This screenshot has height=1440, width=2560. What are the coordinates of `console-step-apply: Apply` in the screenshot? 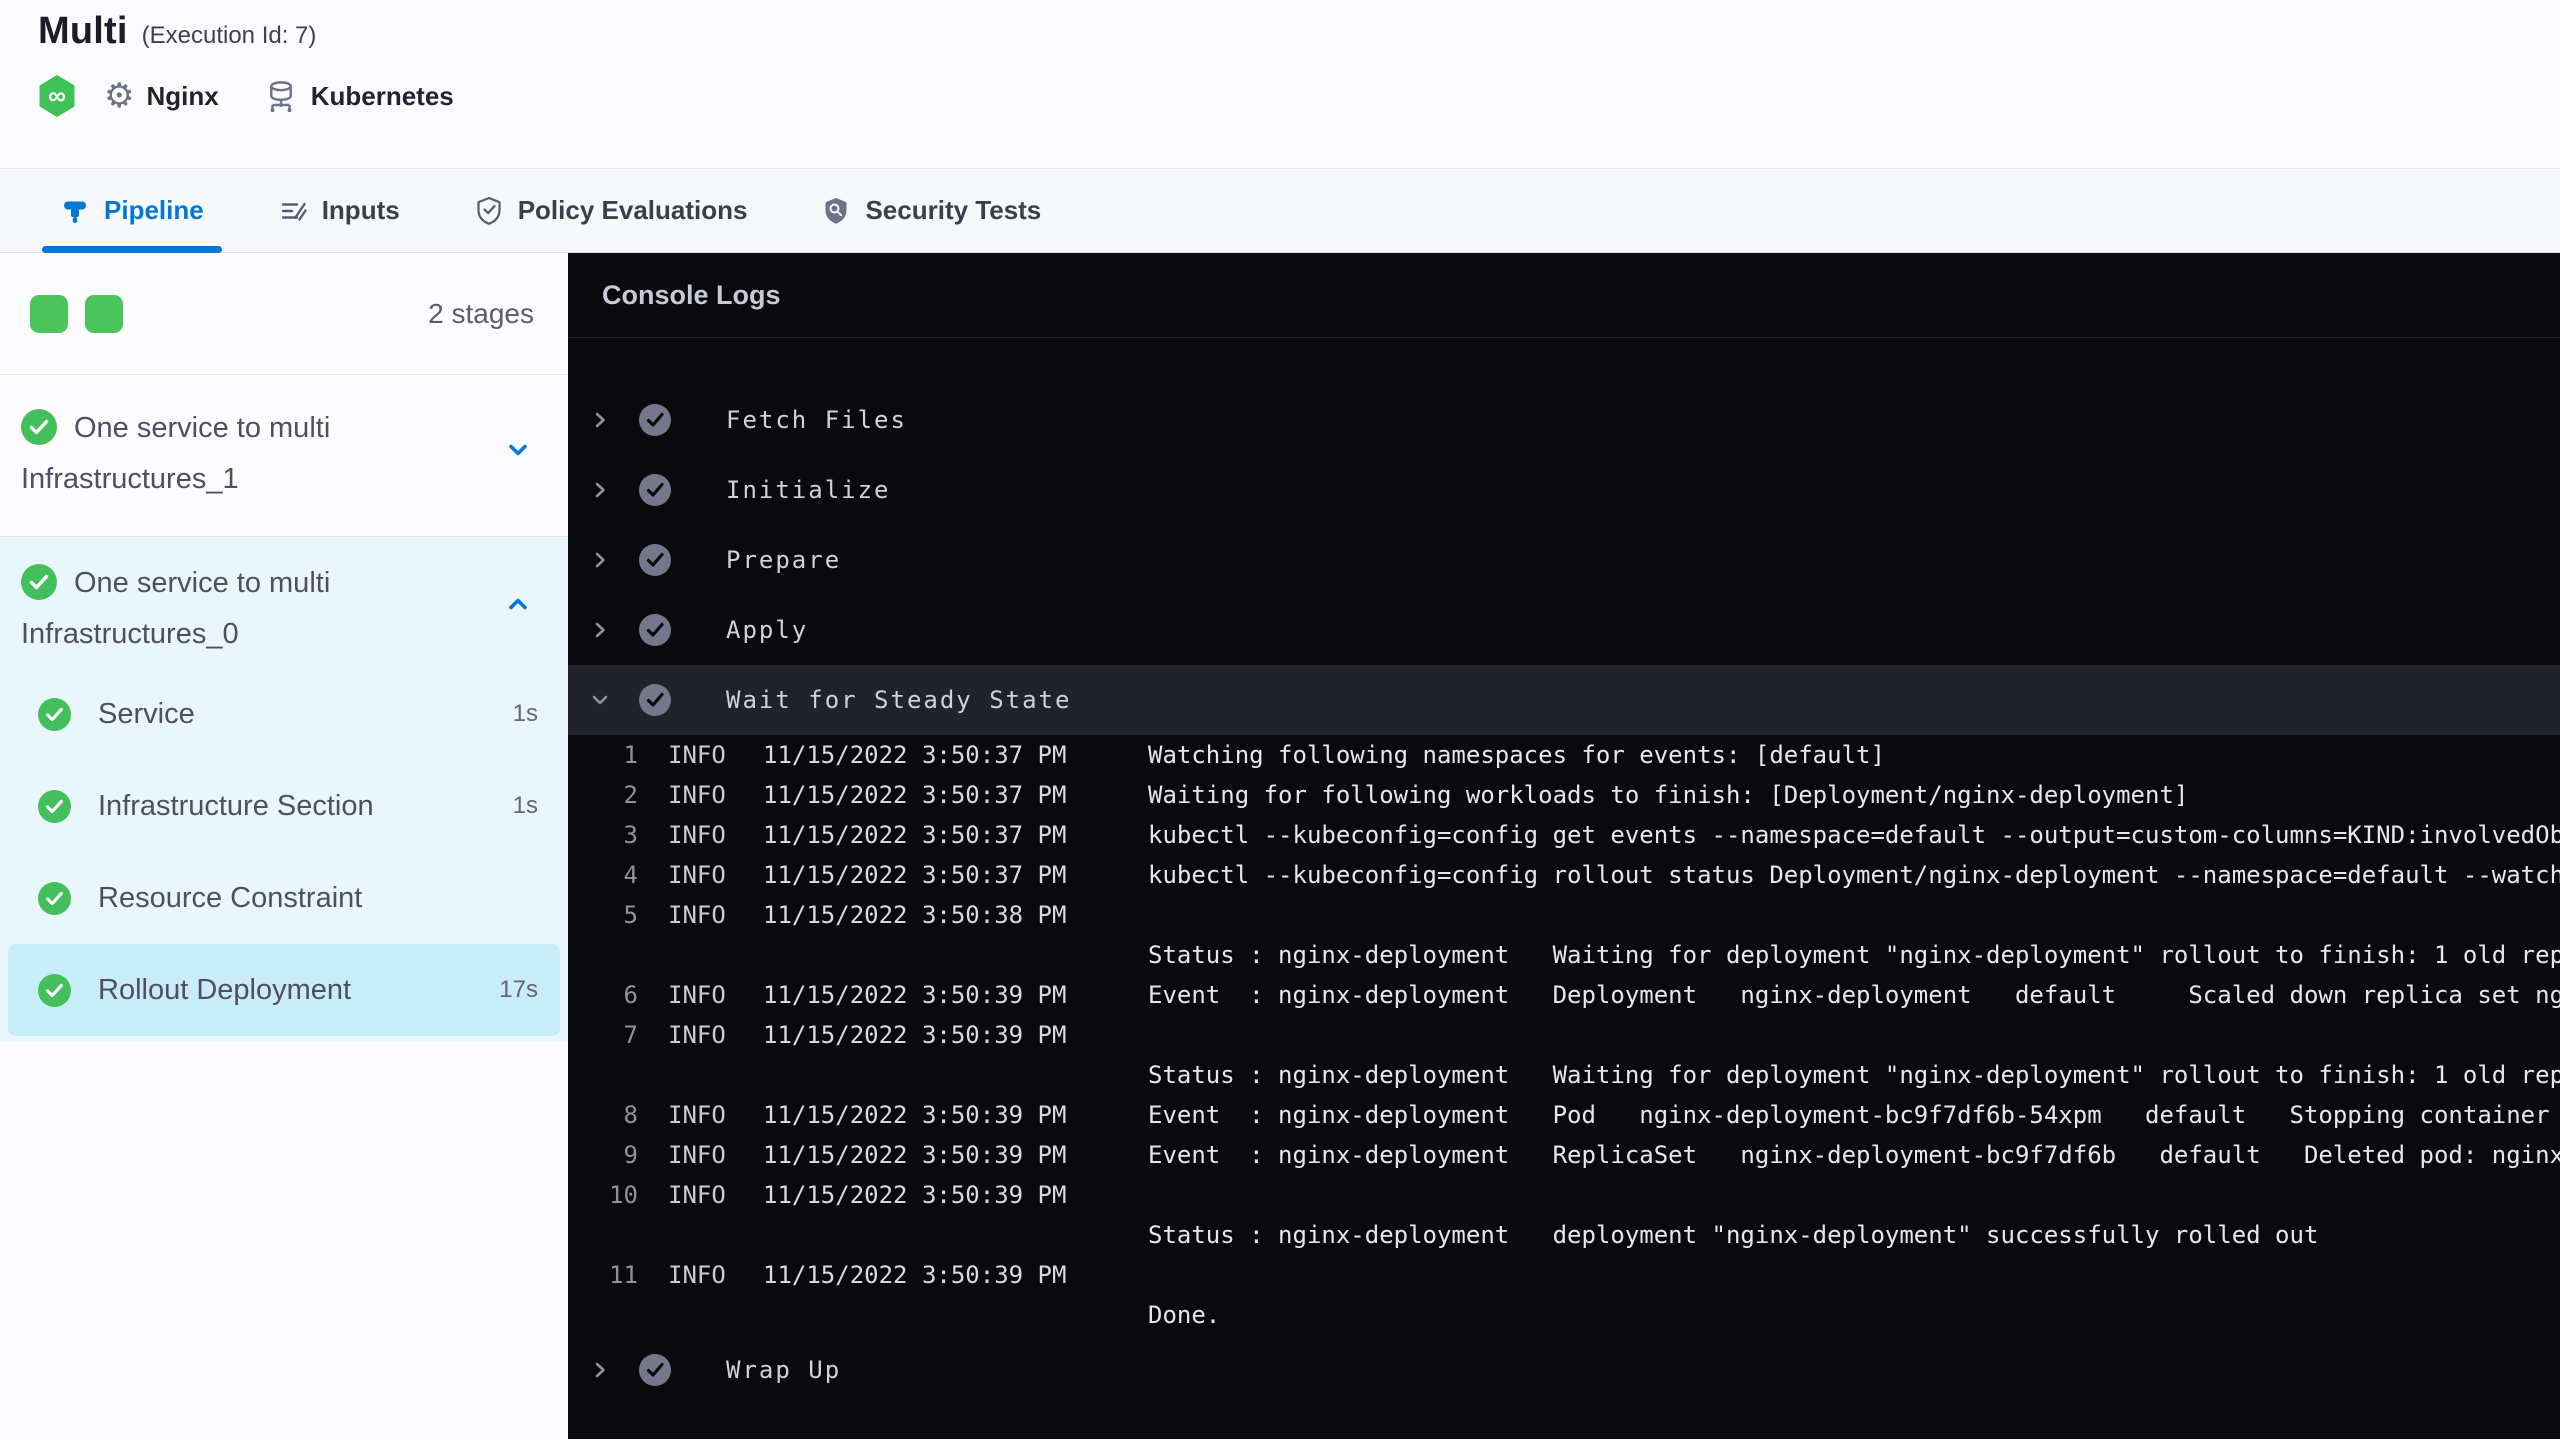 It's located at (1564, 630).